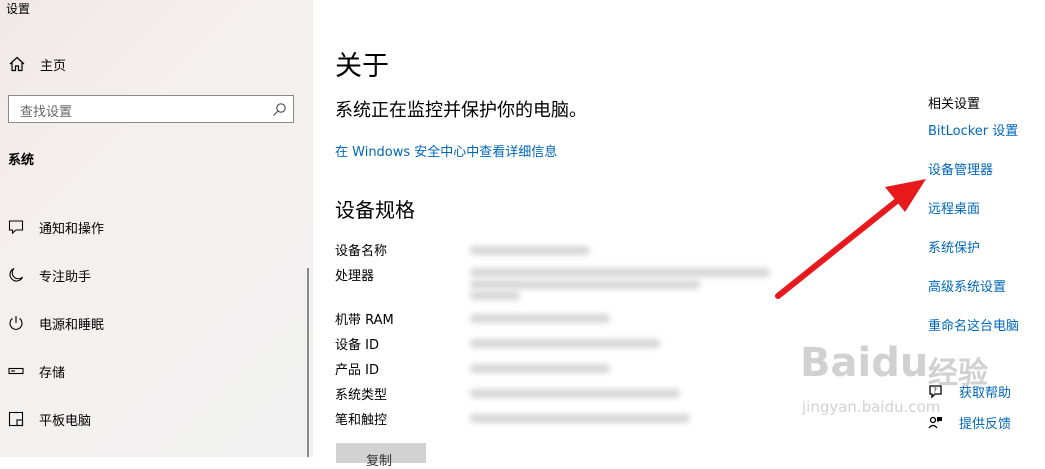 This screenshot has width=1045, height=469. I want to click on search-input: 查找设置, so click(151, 109).